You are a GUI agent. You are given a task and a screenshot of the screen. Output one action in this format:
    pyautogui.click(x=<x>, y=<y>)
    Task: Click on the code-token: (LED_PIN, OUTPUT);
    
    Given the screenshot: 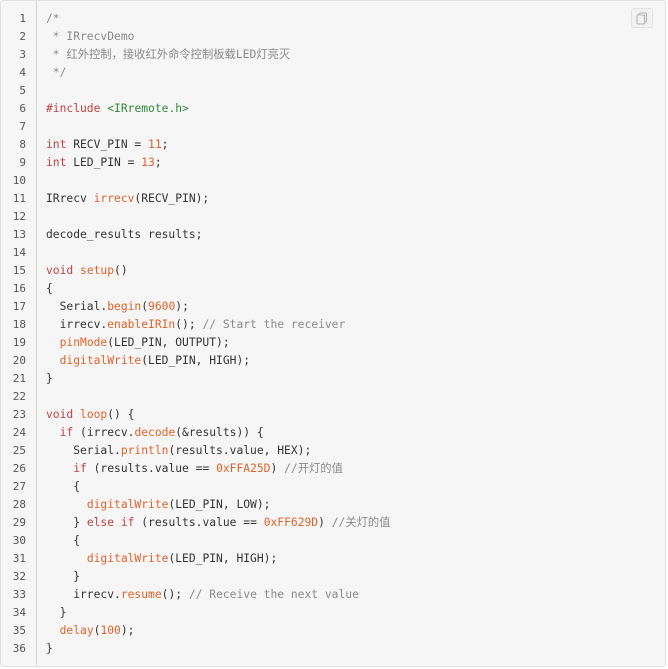 What is the action you would take?
    pyautogui.click(x=168, y=342)
    